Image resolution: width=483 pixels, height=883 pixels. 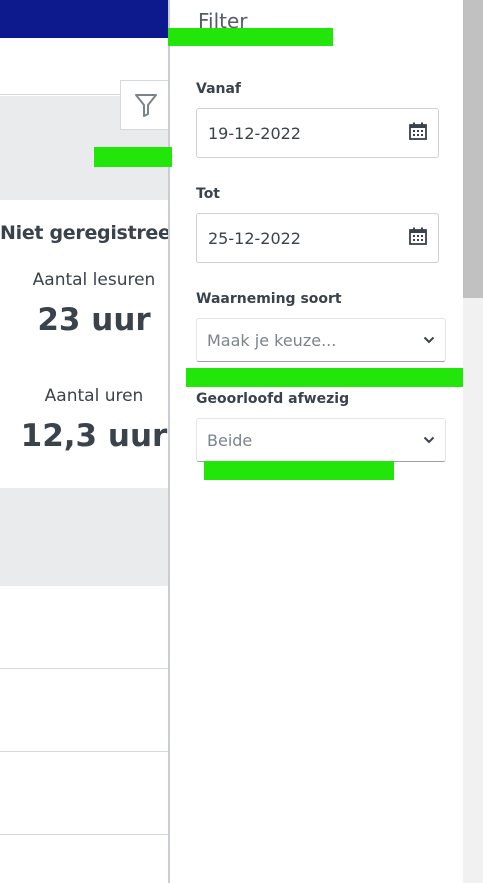 I want to click on stat-value-uren: 12,3 uur, so click(x=94, y=436).